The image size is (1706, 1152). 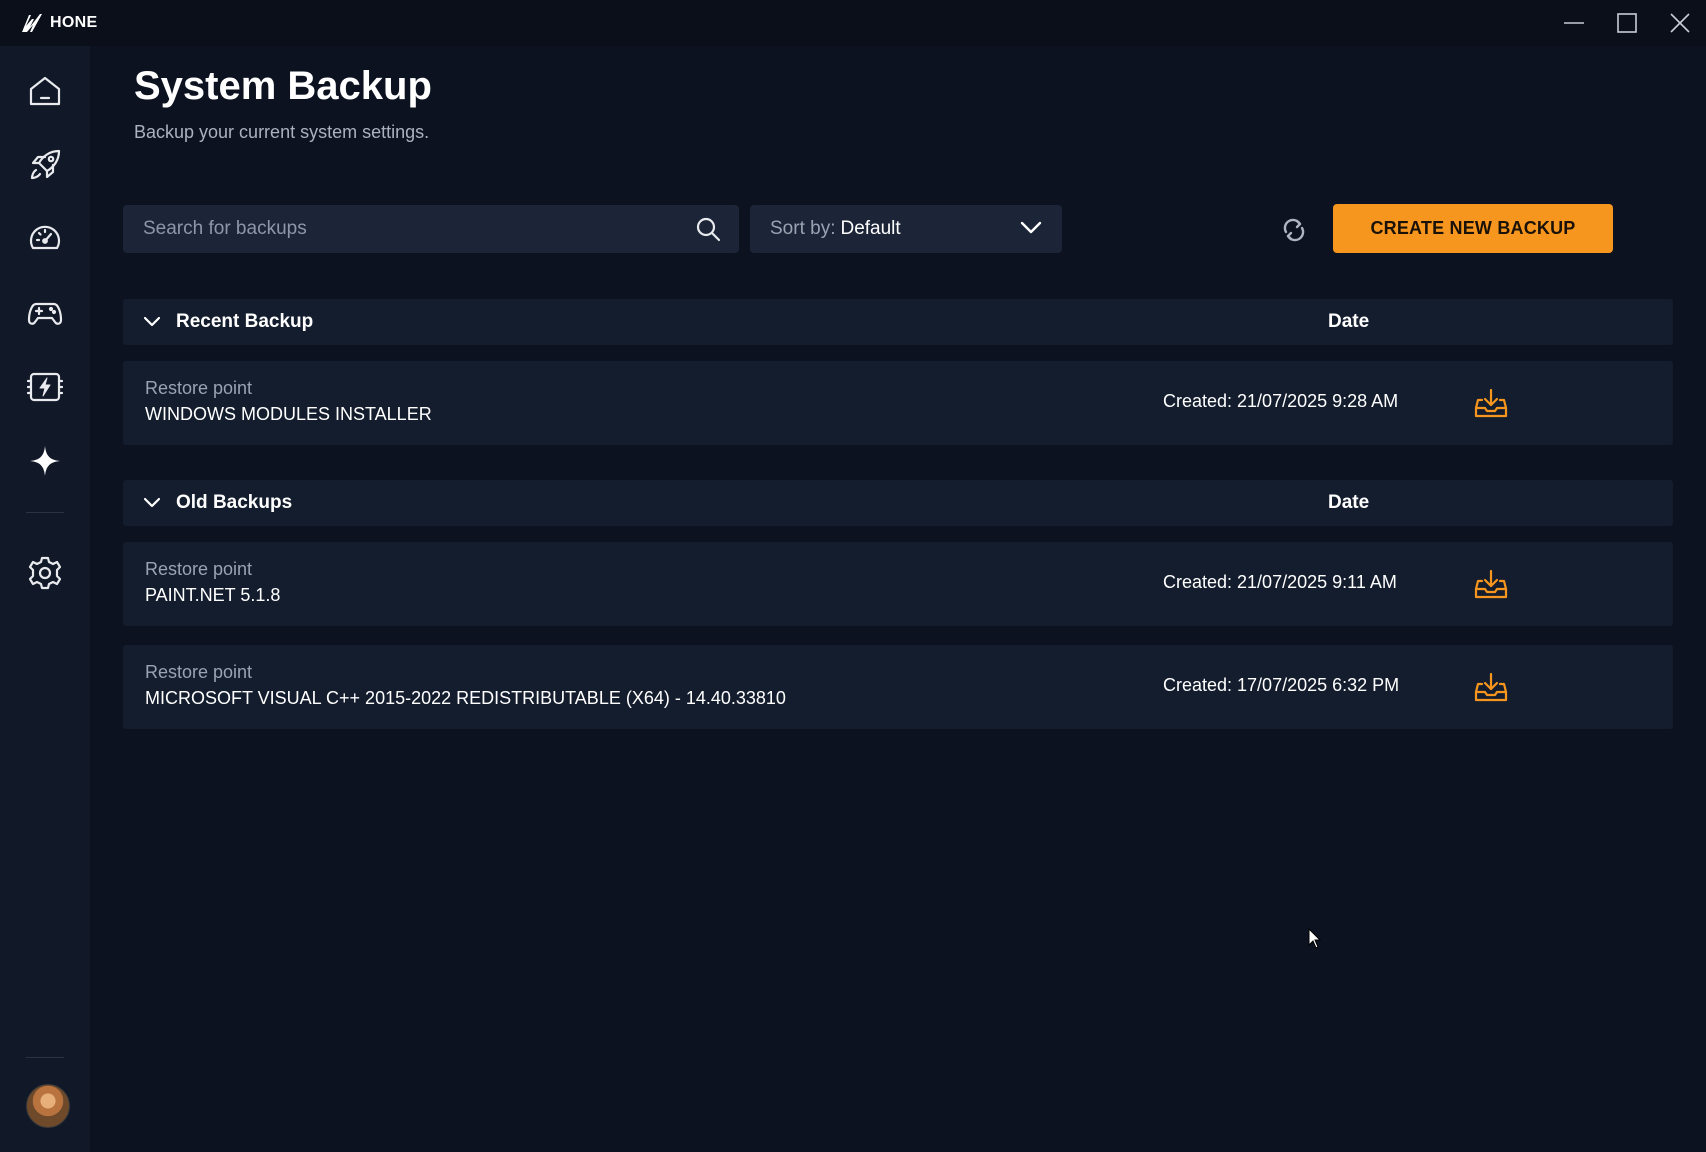 I want to click on rocket-icon, so click(x=45, y=164).